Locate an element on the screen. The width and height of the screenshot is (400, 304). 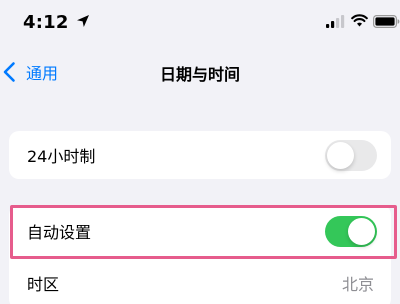
auto-set-label: 自动设置 is located at coordinates (59, 232).